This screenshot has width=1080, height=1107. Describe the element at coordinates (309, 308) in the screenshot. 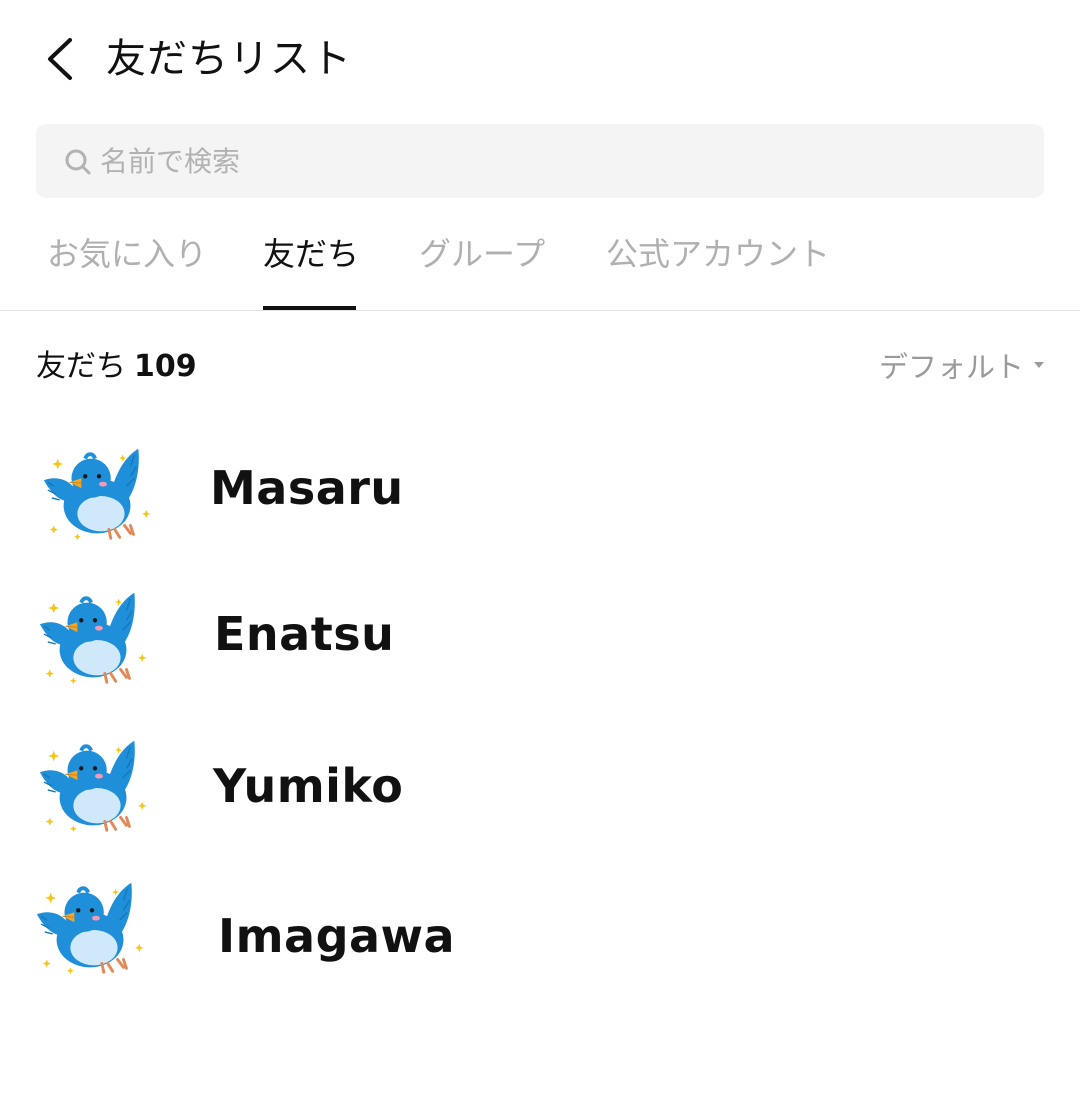

I see `active-tab-indicator` at that location.